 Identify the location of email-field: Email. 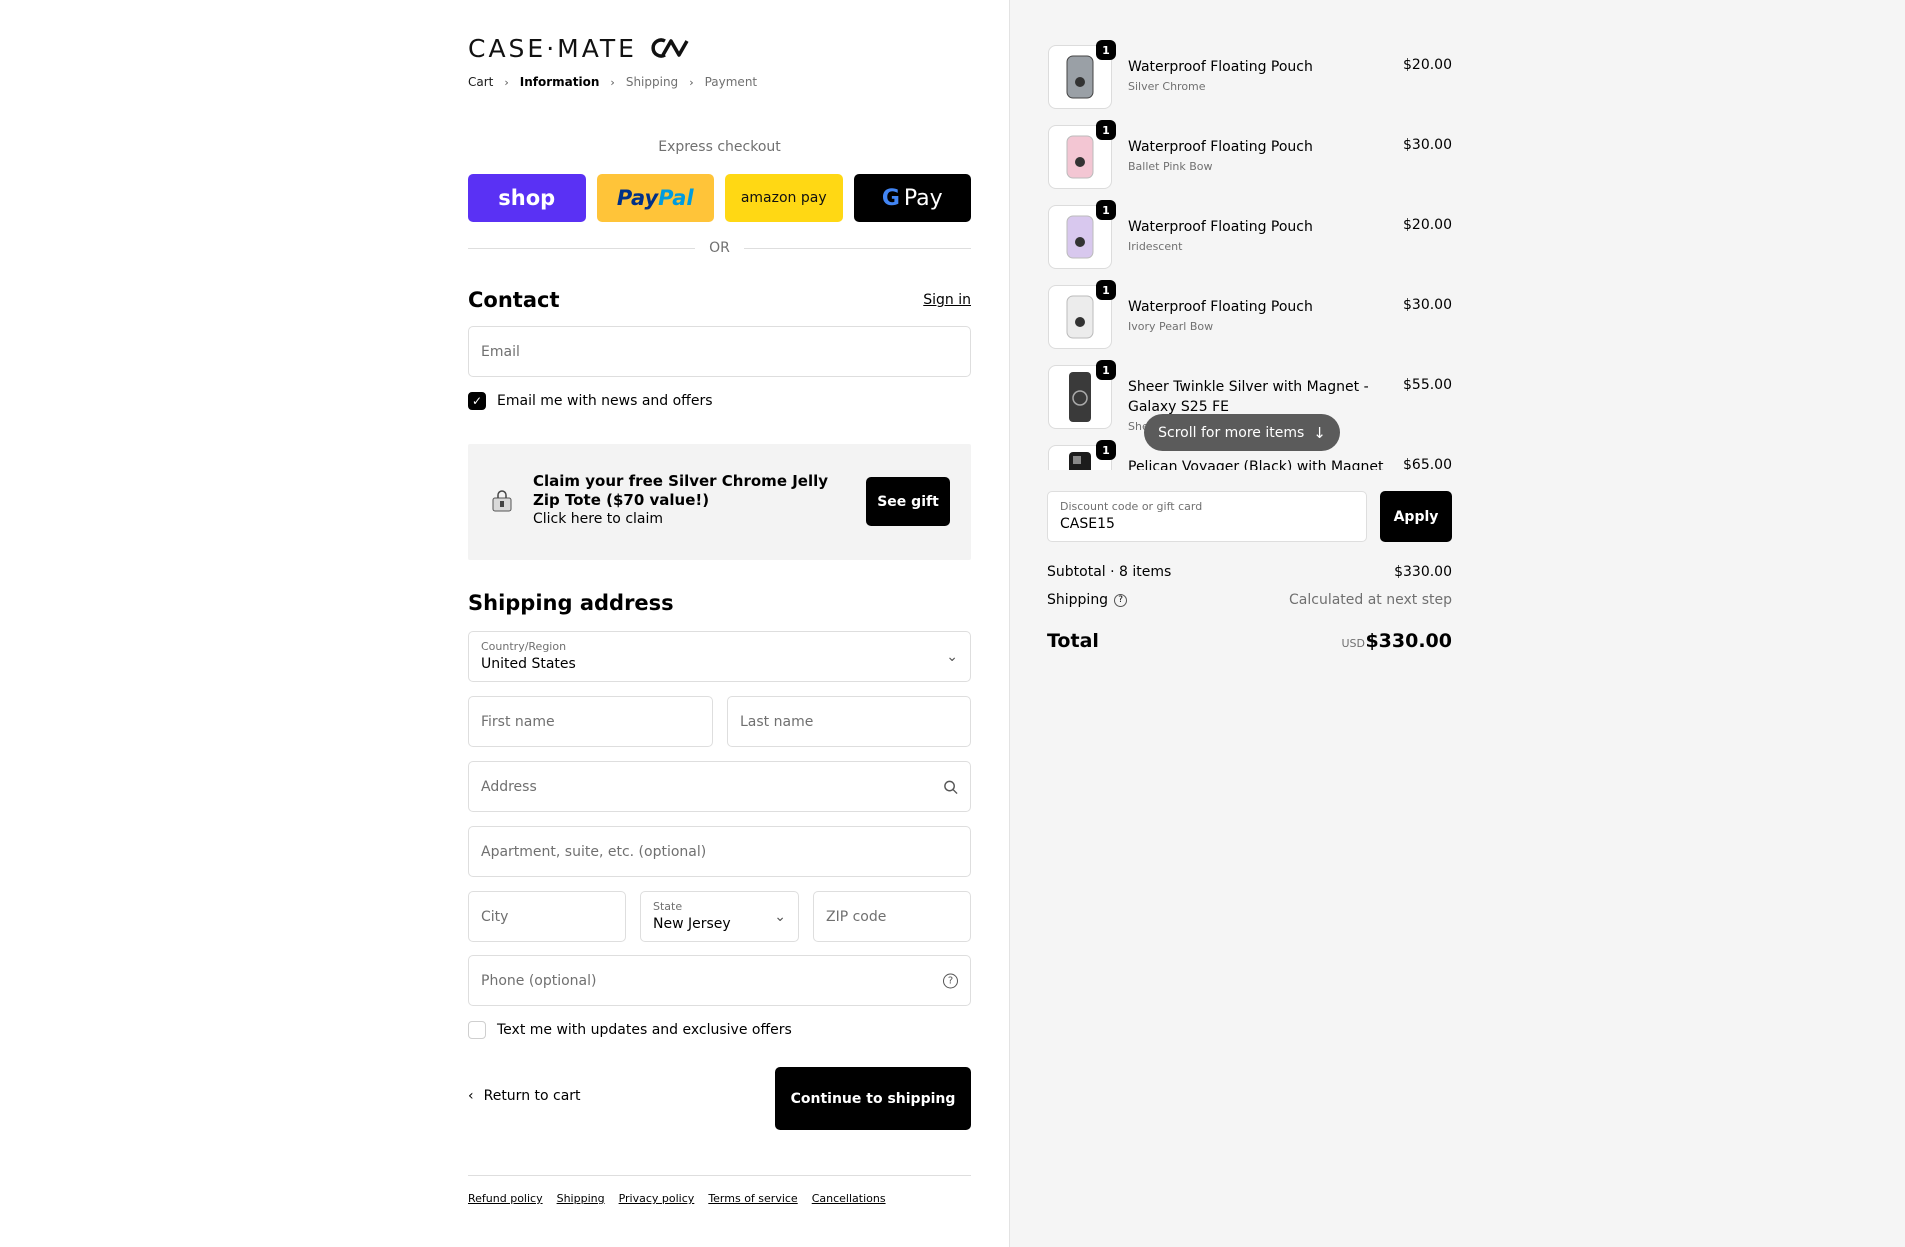
(719, 351).